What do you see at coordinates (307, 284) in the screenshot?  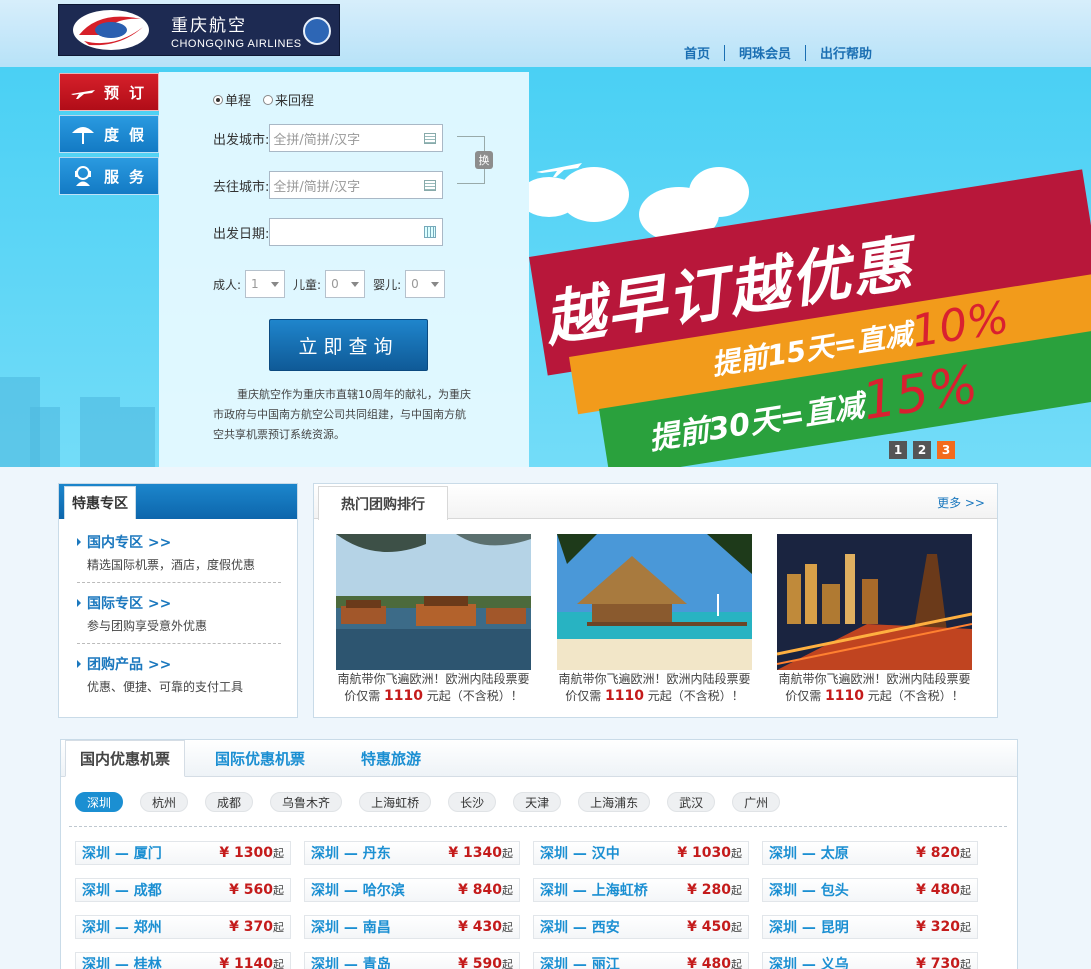 I see `child-label: 儿童:` at bounding box center [307, 284].